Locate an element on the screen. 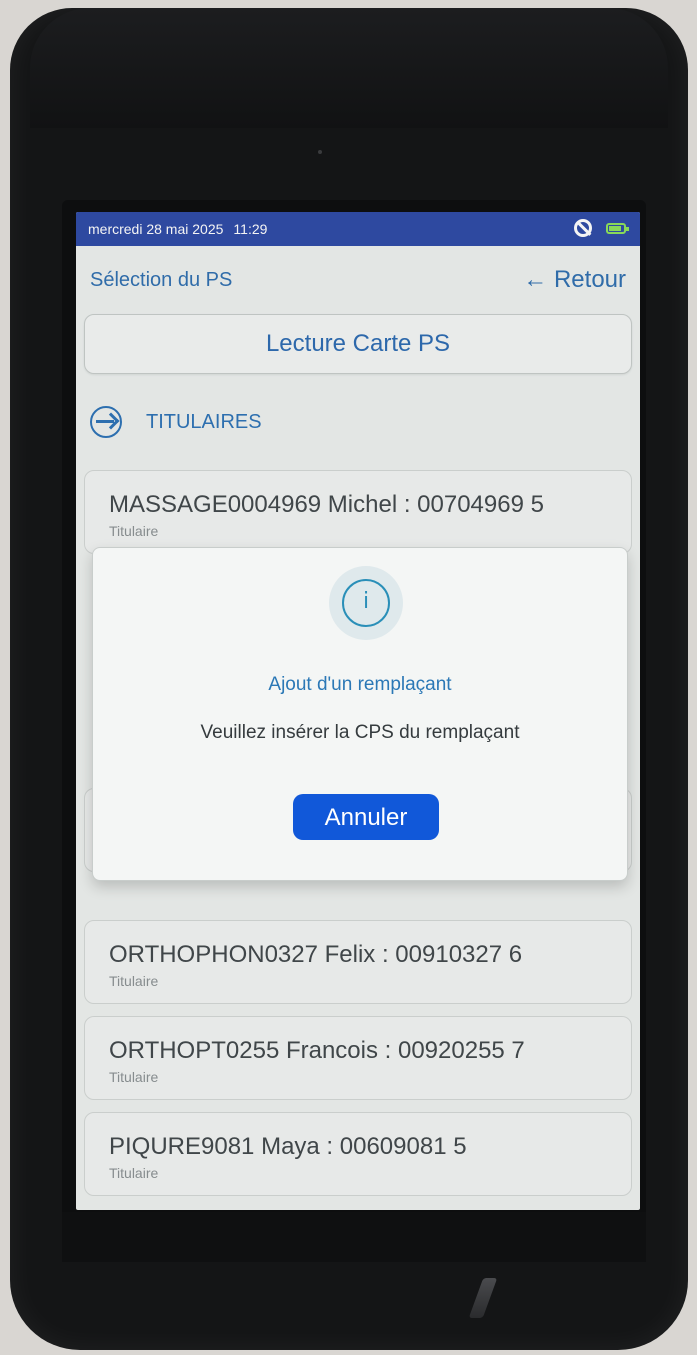 The image size is (697, 1355). camera-dot is located at coordinates (320, 152).